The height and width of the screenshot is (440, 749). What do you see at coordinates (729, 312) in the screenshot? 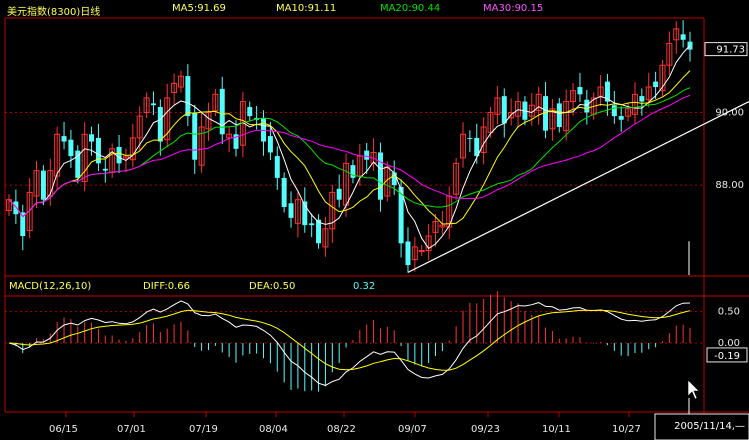
I see `macd-tick-label: 0.50` at bounding box center [729, 312].